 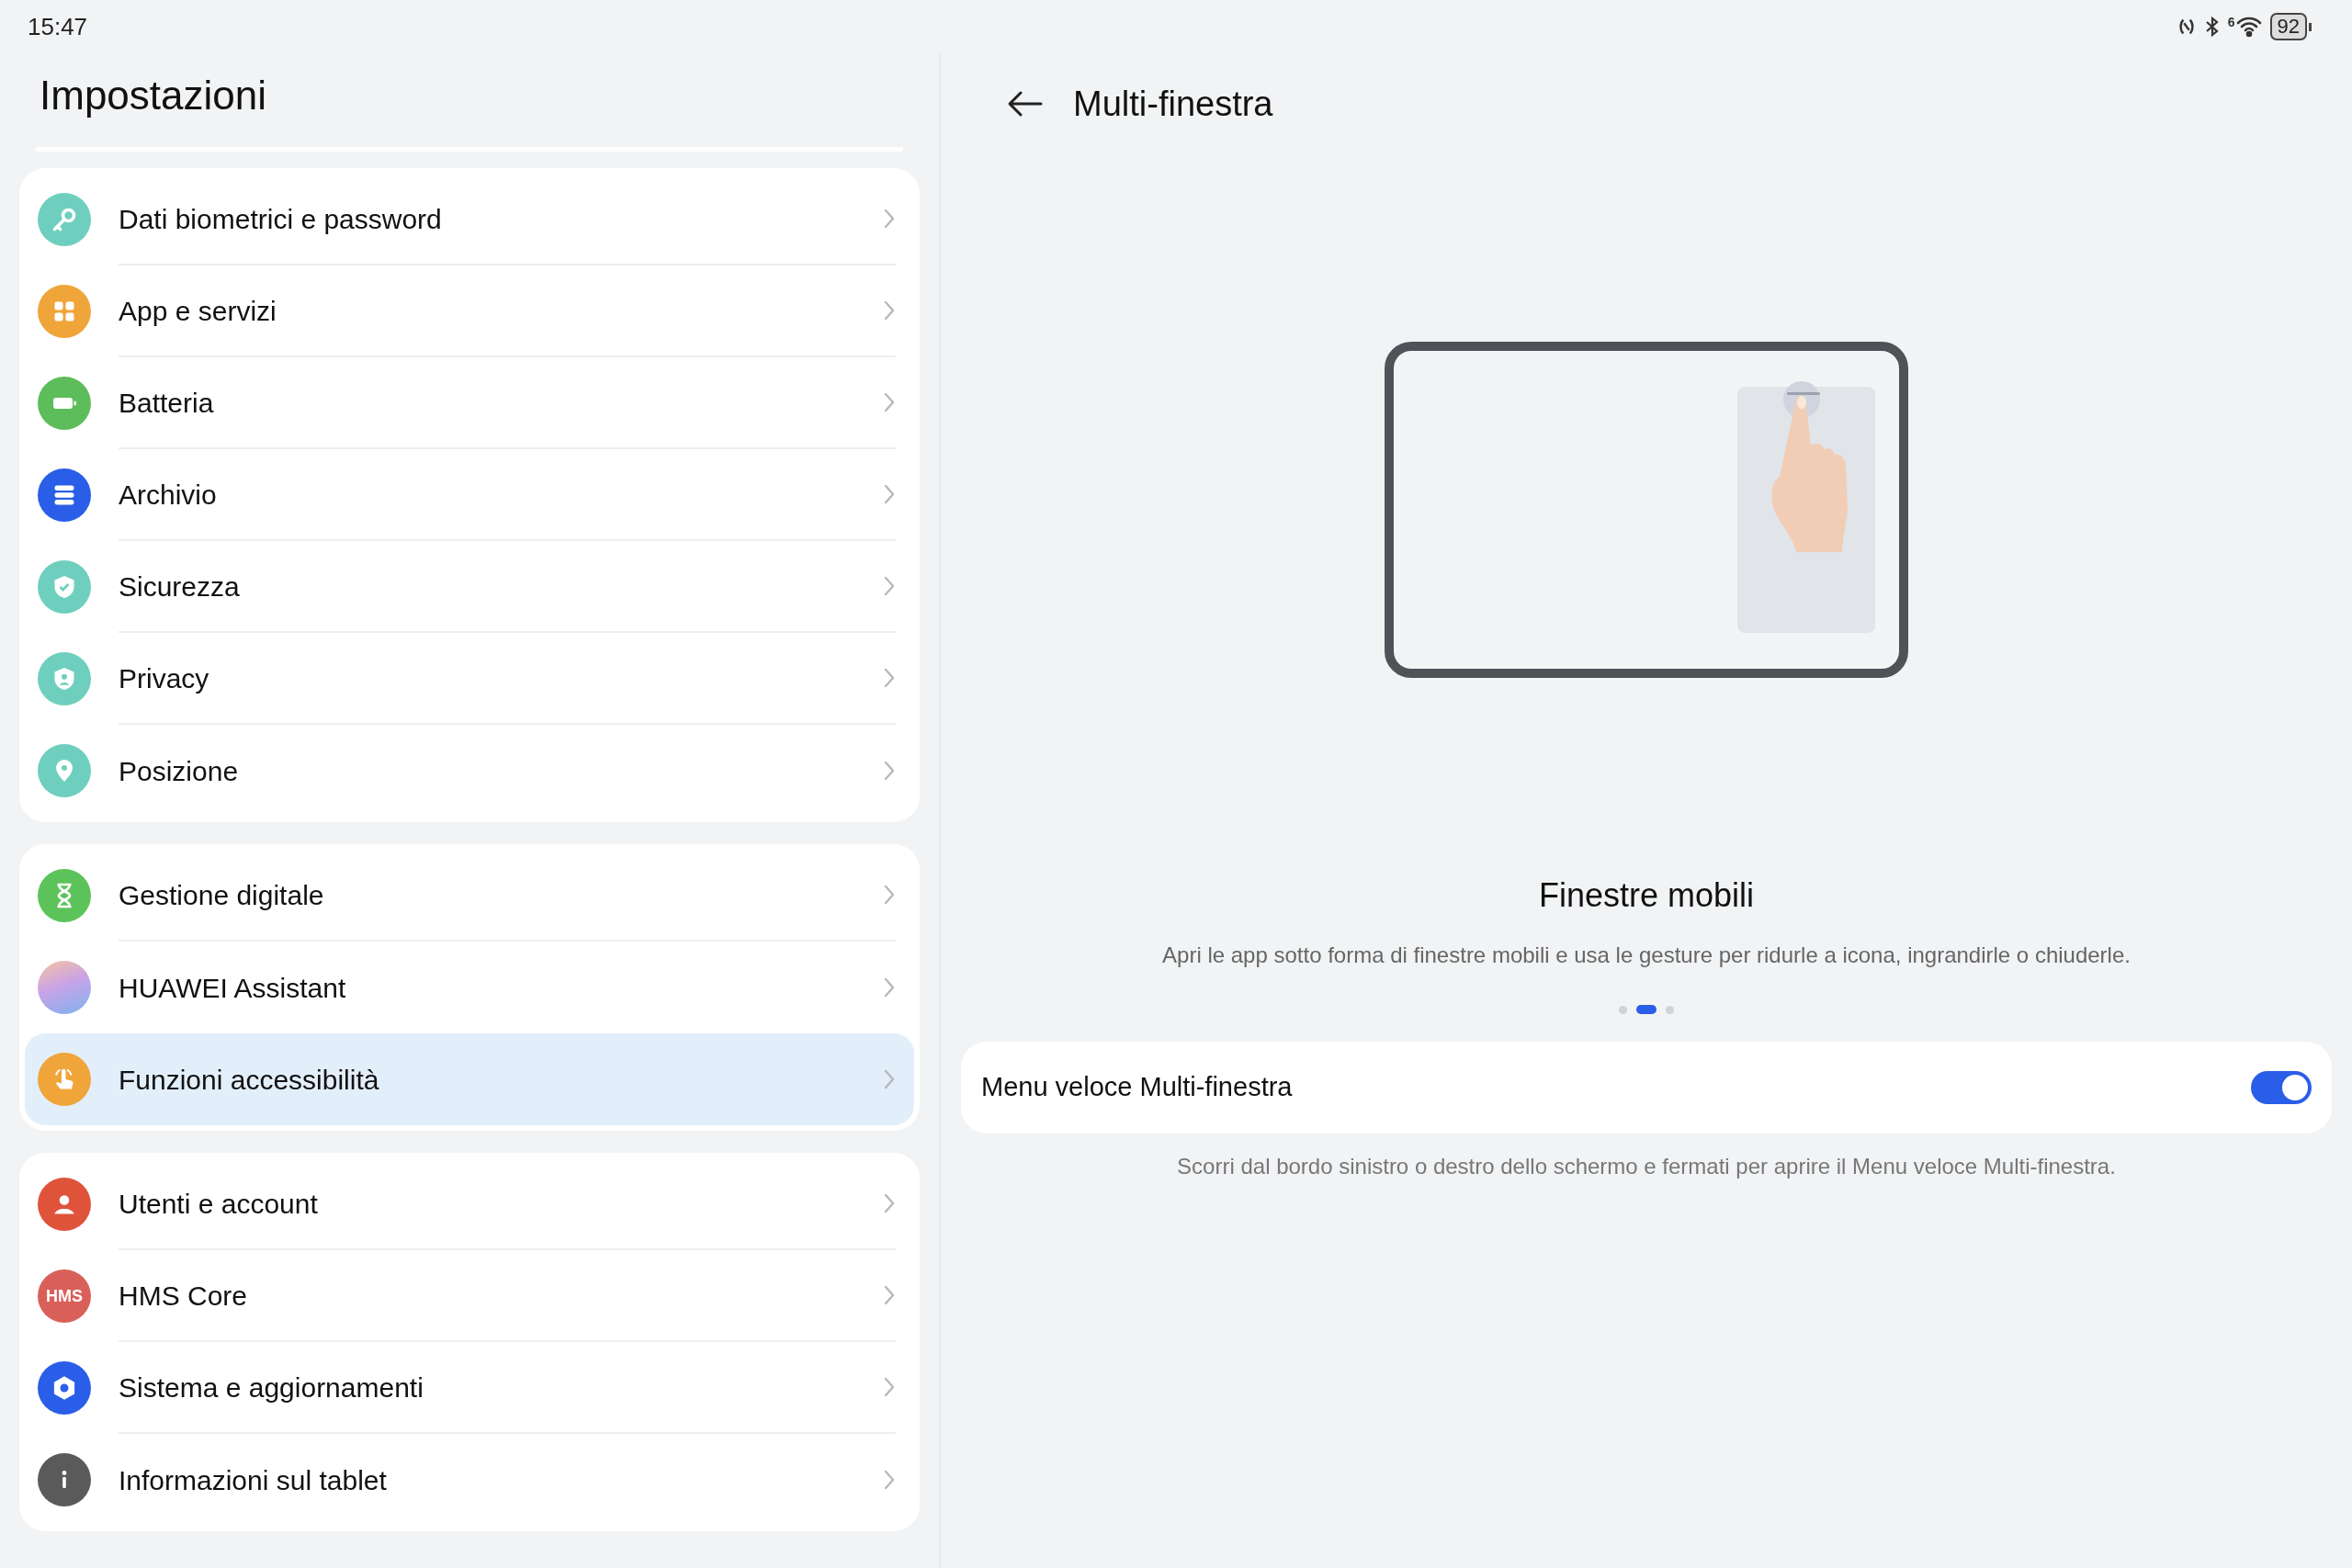 What do you see at coordinates (253, 1480) in the screenshot?
I see `item-label: Informazioni sul tablet` at bounding box center [253, 1480].